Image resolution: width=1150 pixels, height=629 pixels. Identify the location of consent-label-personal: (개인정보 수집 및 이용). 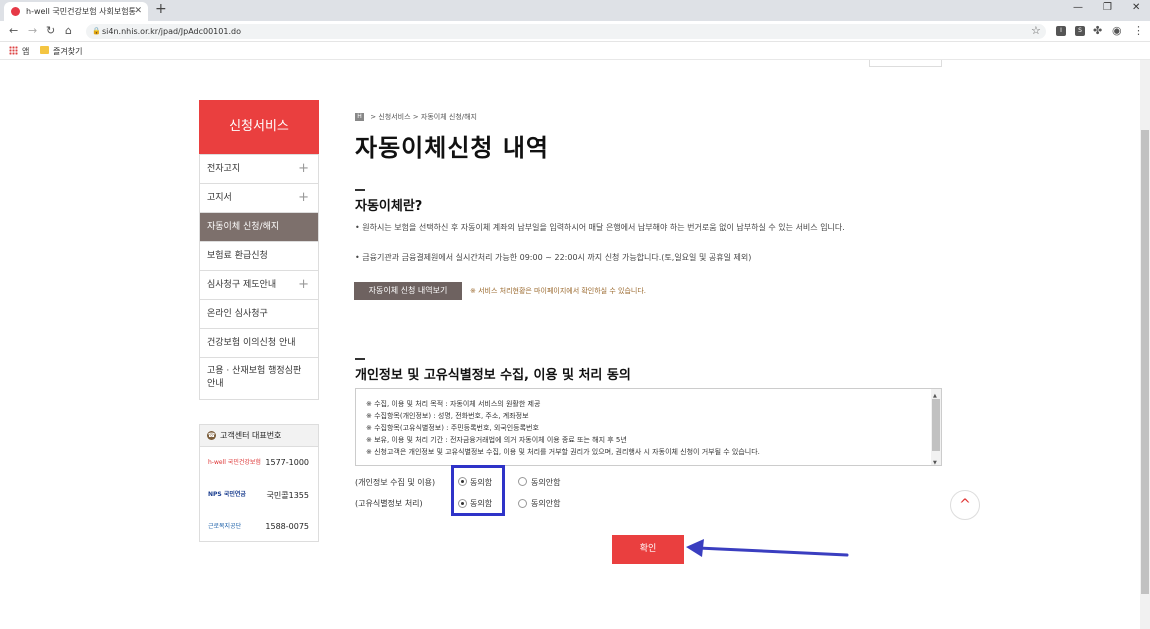
(395, 482).